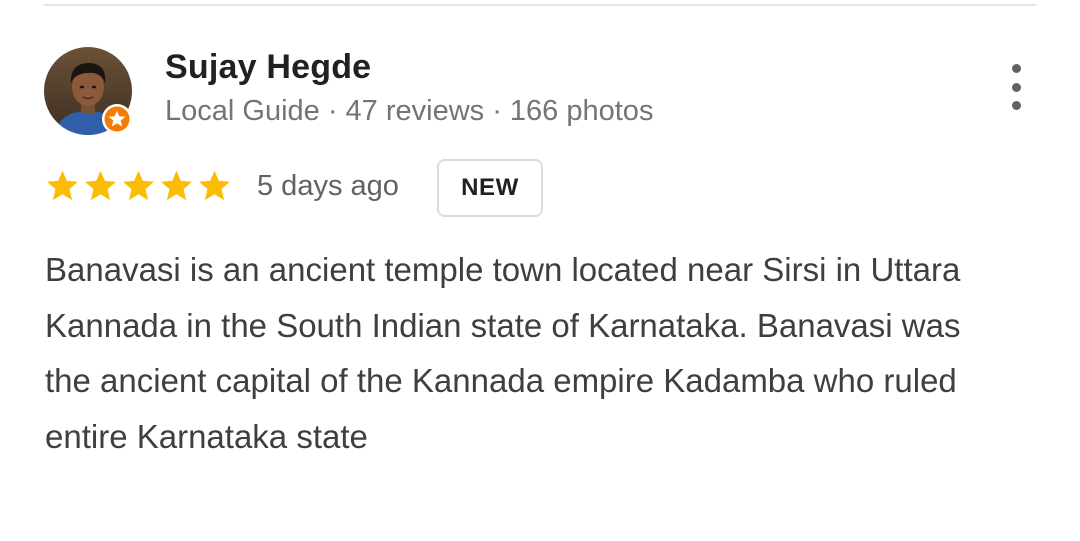 The width and height of the screenshot is (1080, 541). I want to click on more-options-button, so click(1016, 87).